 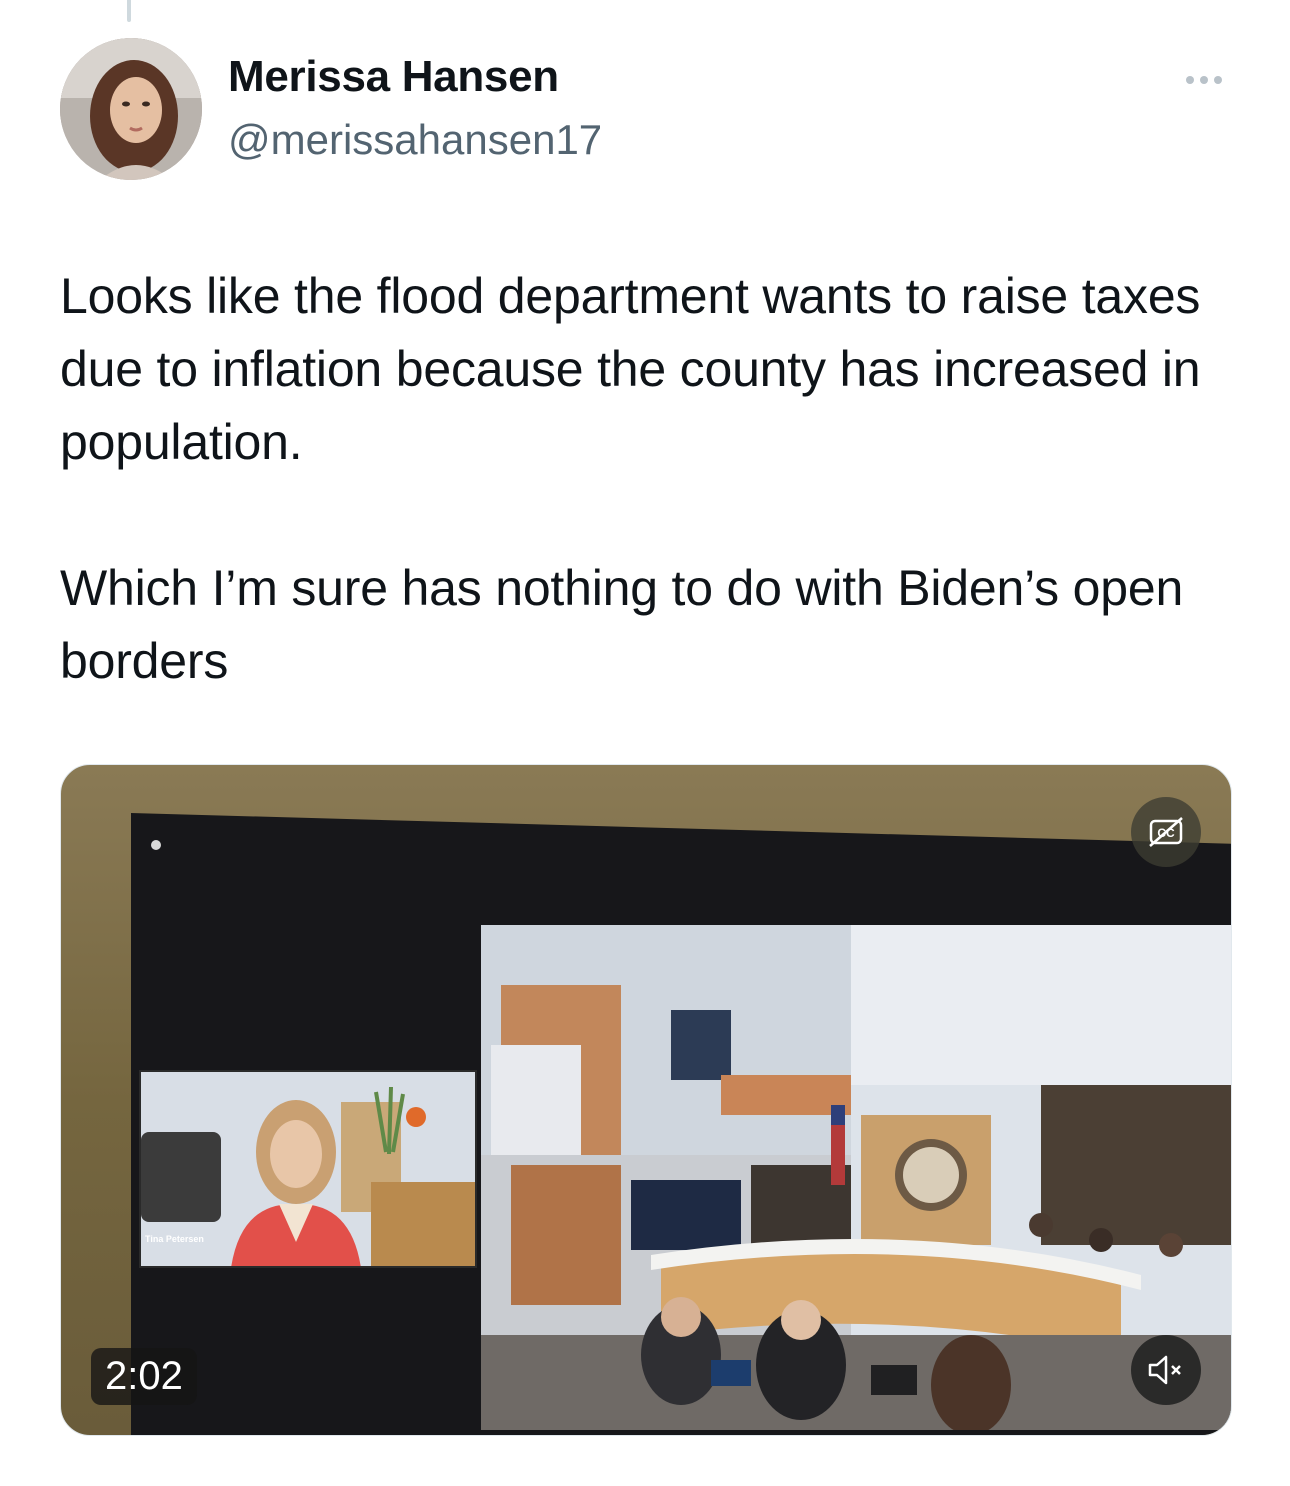 I want to click on more-options-button, so click(x=1204, y=80).